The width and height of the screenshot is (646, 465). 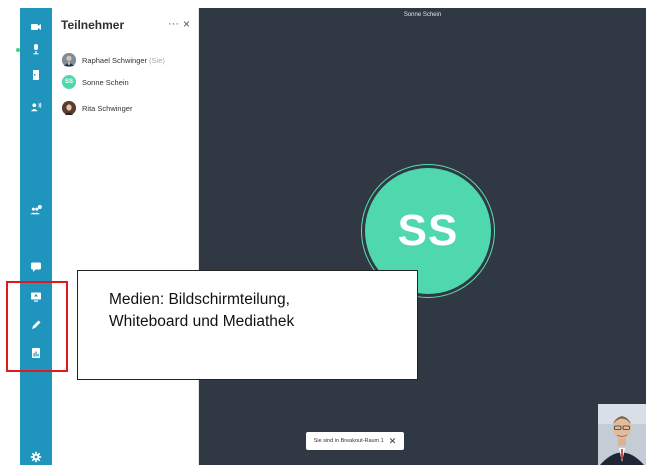 I want to click on participant-item: Rita Schwinger, so click(x=97, y=108).